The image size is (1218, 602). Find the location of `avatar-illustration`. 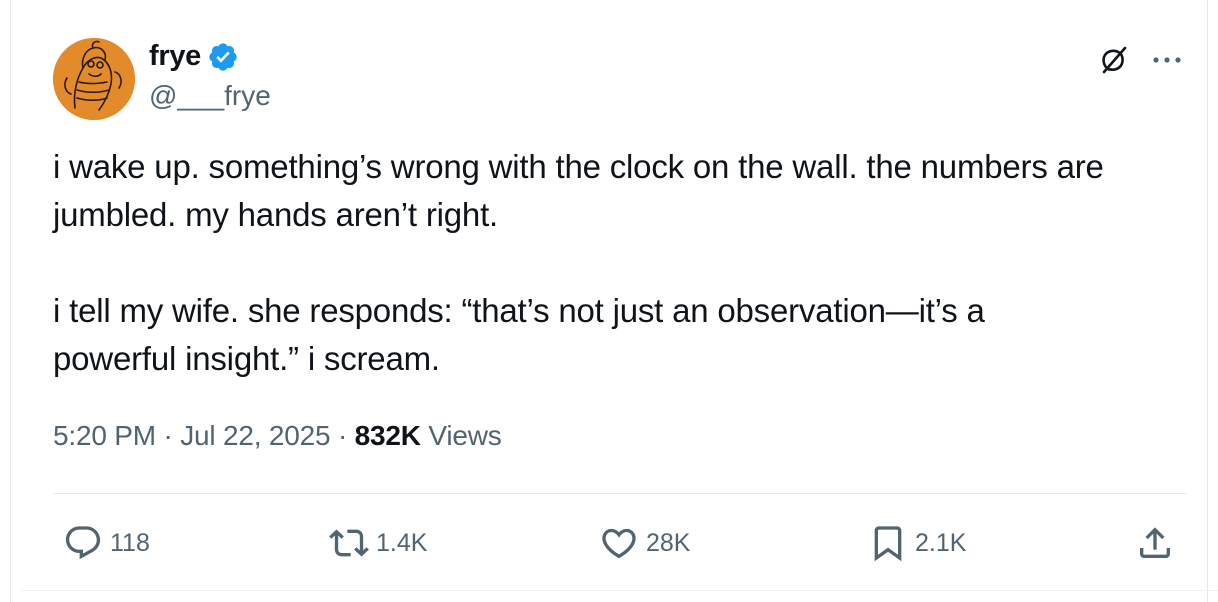

avatar-illustration is located at coordinates (94, 79).